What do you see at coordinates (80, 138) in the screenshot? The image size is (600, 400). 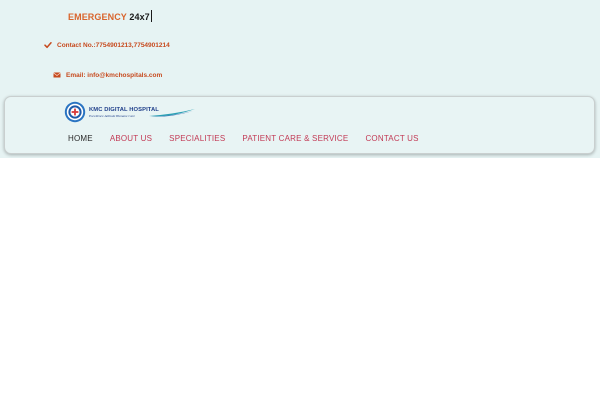 I see `nav-item-home: HOME` at bounding box center [80, 138].